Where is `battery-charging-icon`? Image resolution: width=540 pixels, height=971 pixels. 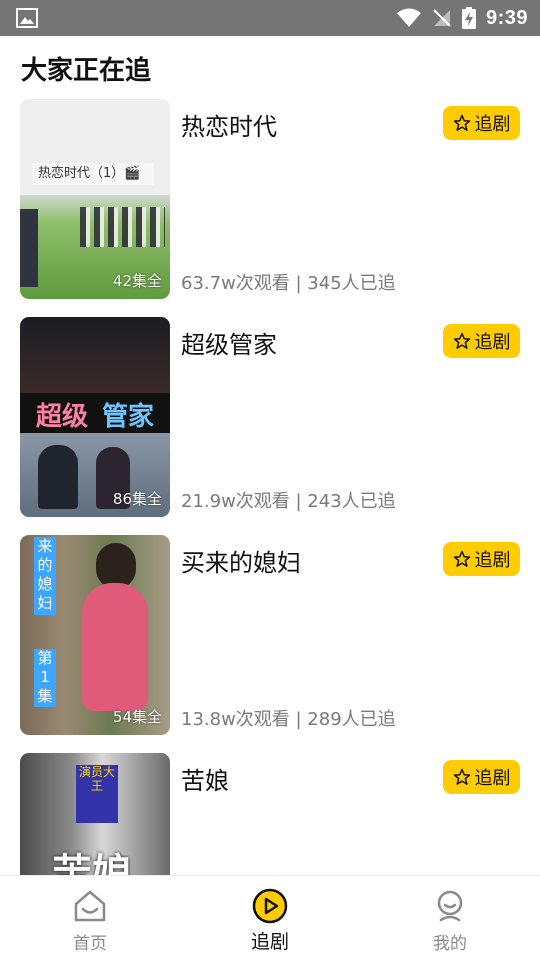
battery-charging-icon is located at coordinates (468, 18).